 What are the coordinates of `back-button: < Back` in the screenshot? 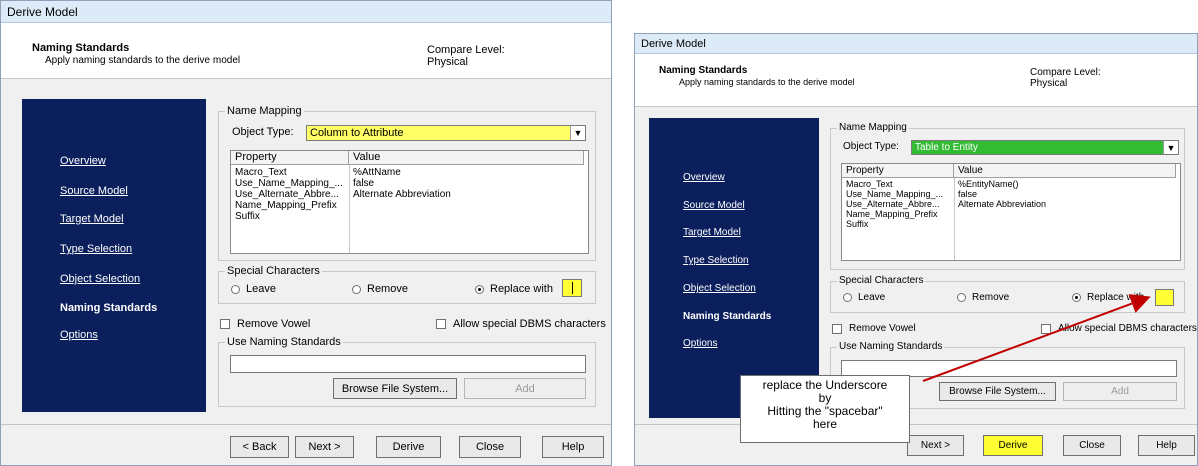 It's located at (259, 447).